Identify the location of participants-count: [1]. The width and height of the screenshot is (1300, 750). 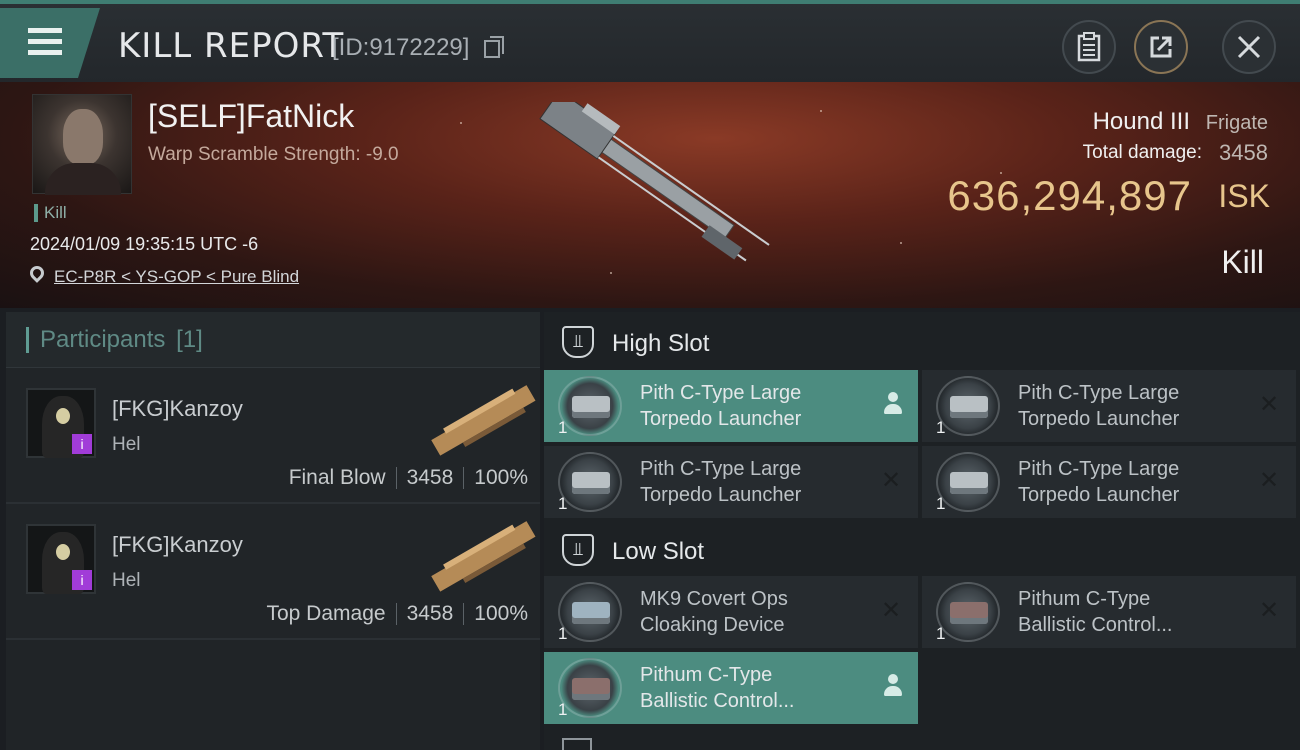
(189, 339).